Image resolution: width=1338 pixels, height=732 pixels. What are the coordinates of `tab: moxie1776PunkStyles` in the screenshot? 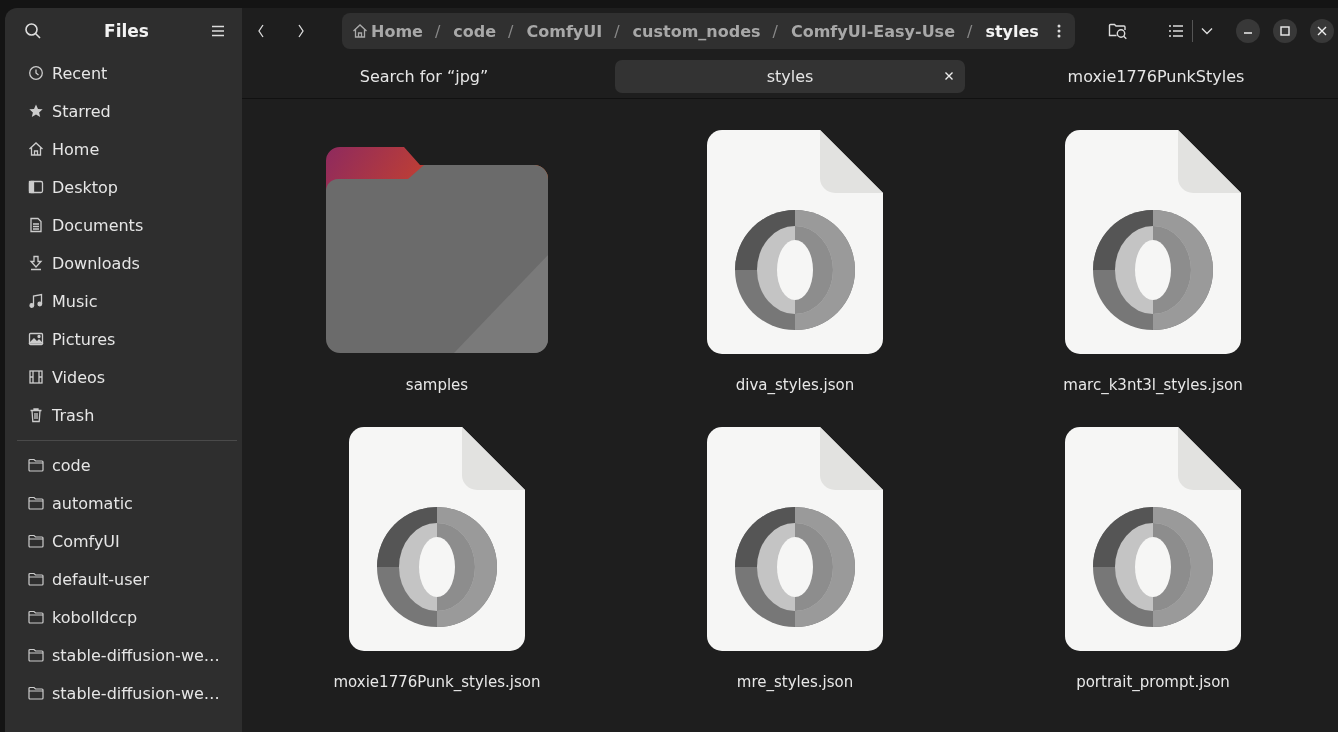 It's located at (1156, 76).